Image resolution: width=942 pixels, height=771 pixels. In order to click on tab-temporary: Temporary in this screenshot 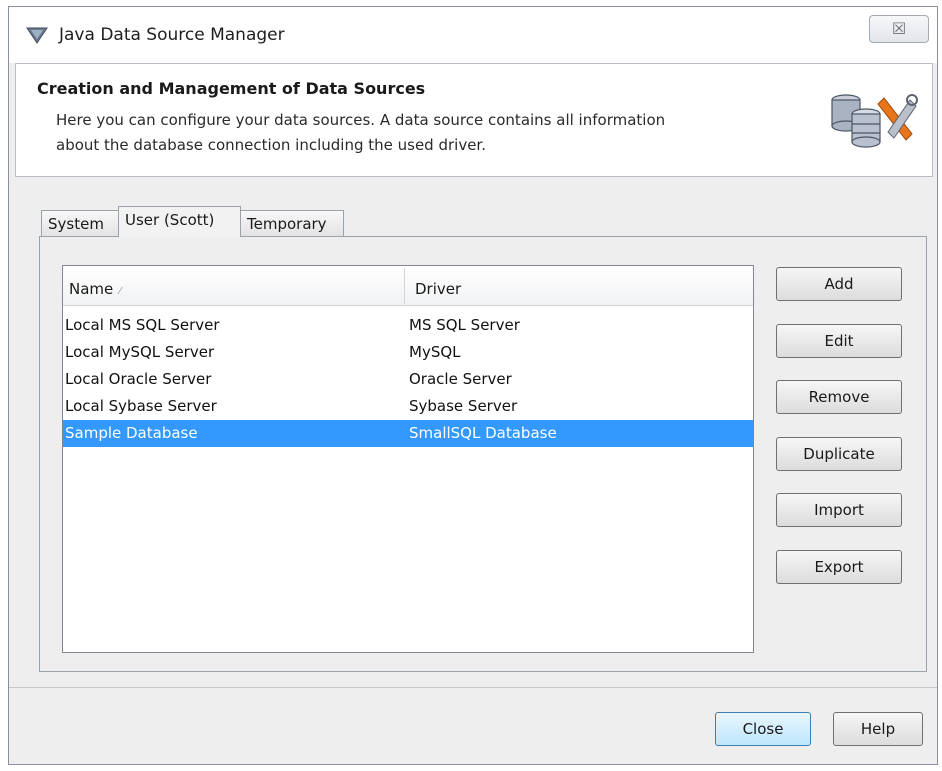, I will do `click(292, 223)`.